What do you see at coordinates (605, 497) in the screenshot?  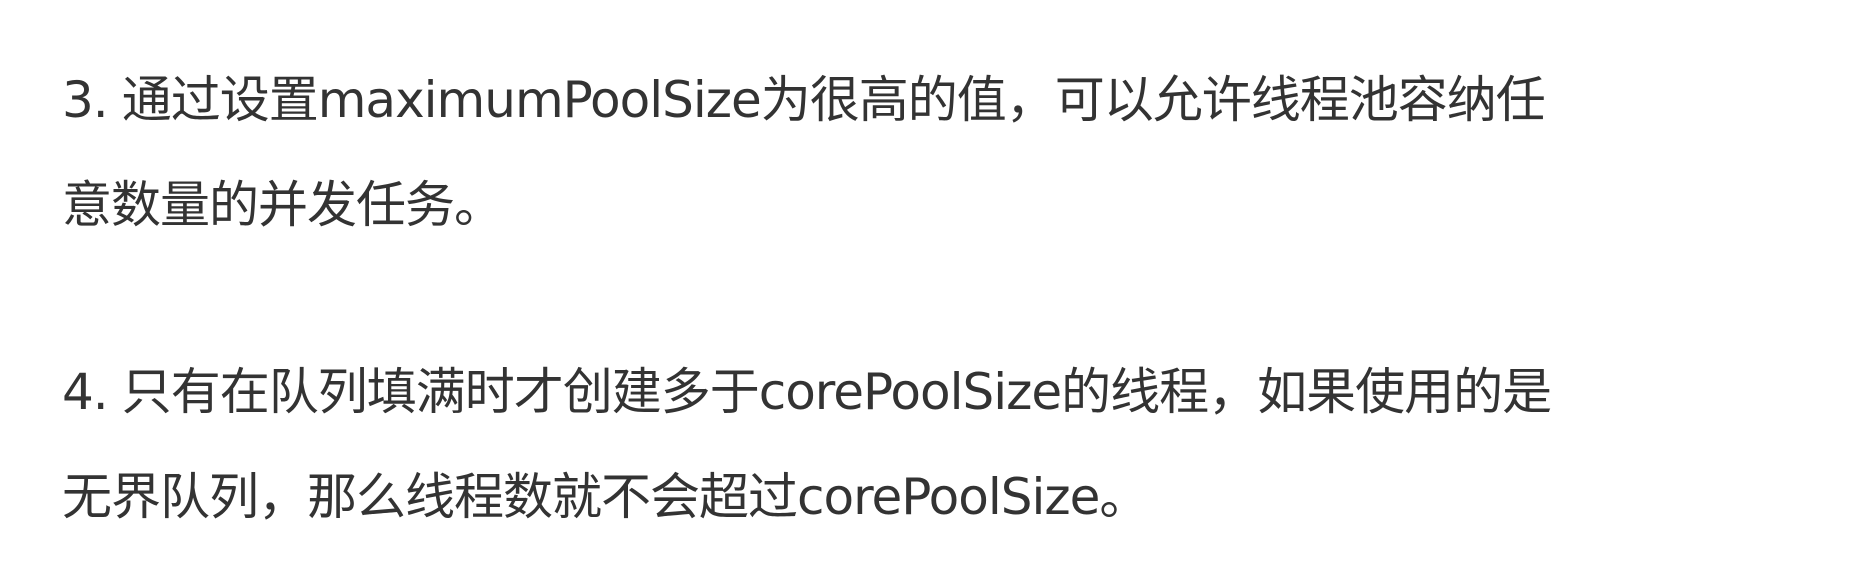 I see `paragraph-line: 无界队列，那么线程数就不会超过corePoolSize。` at bounding box center [605, 497].